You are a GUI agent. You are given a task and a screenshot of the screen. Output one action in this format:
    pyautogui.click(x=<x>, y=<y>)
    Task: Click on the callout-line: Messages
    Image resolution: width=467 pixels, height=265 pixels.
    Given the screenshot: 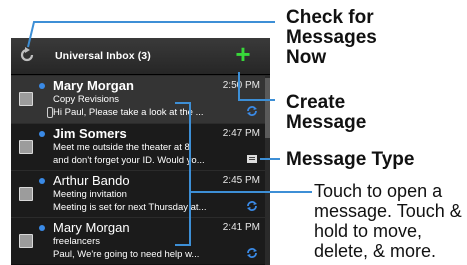 What is the action you would take?
    pyautogui.click(x=331, y=37)
    